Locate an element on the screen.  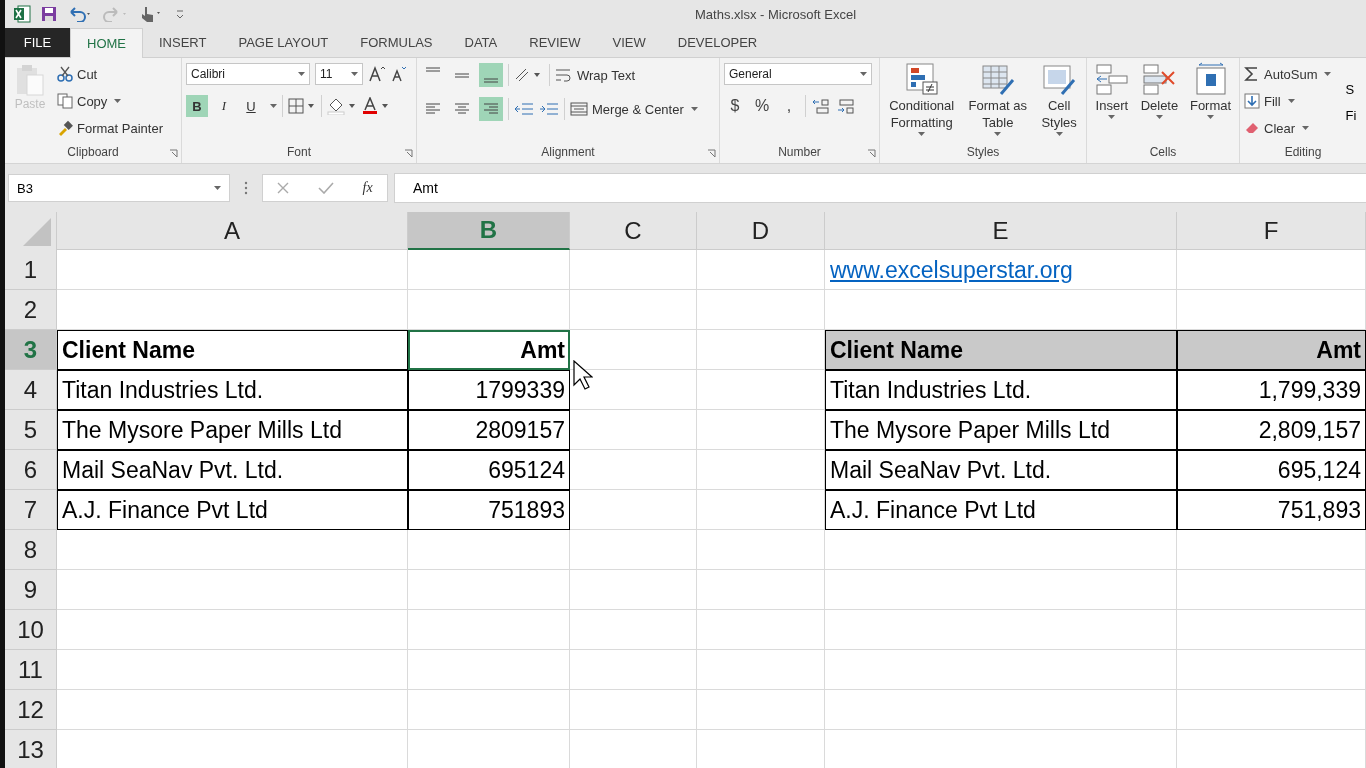
format-cells-button: Format is located at coordinates (1210, 101).